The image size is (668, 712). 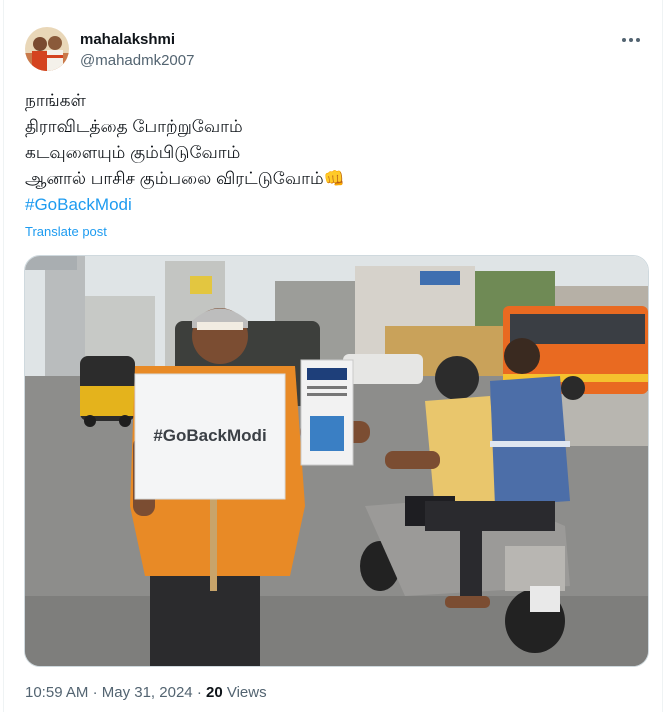 I want to click on tweet-meta: 10:59 AM · May 31, 2024 · 20 Views, so click(x=146, y=692).